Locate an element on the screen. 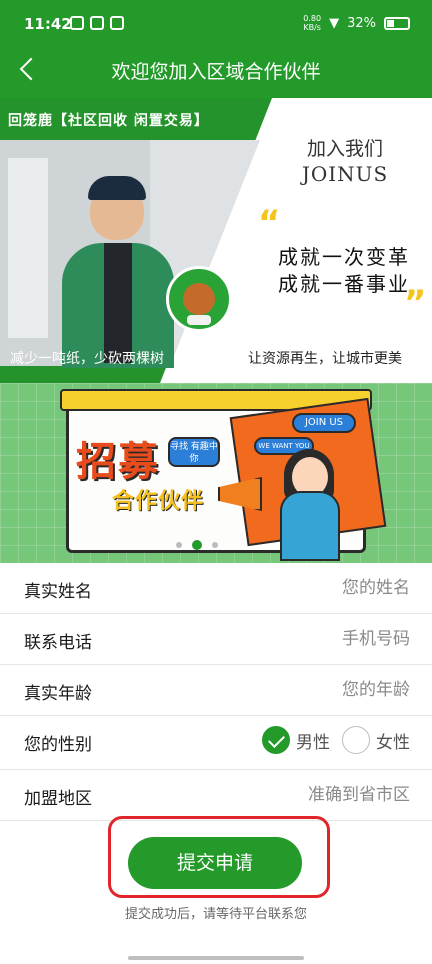 This screenshot has width=432, height=964. hero-join-en: JOINUS is located at coordinates (345, 174).